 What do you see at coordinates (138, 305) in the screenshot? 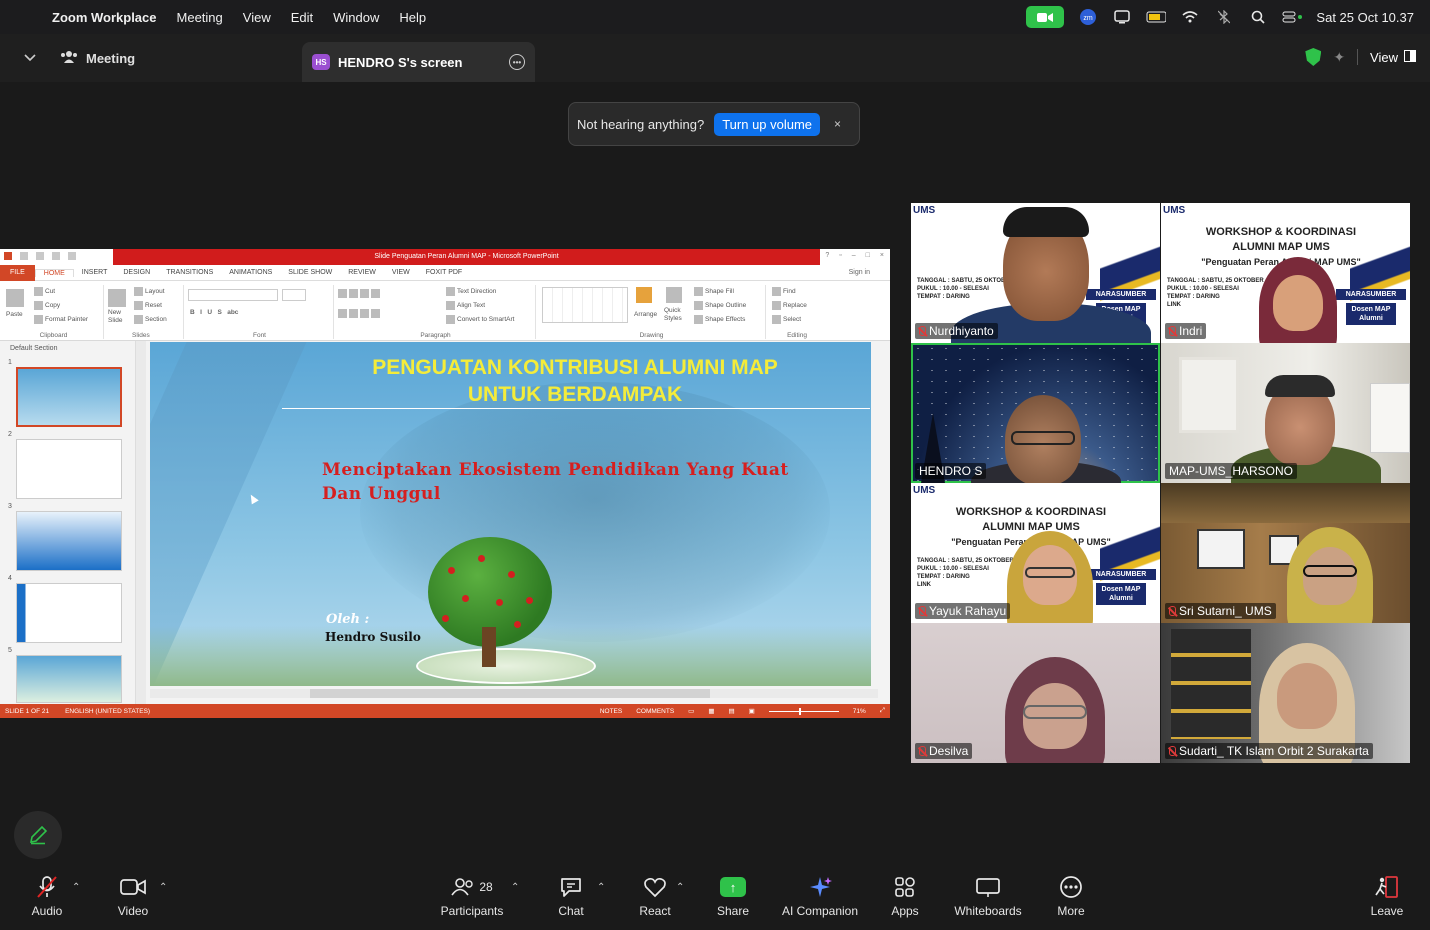
I see `reset-icon` at bounding box center [138, 305].